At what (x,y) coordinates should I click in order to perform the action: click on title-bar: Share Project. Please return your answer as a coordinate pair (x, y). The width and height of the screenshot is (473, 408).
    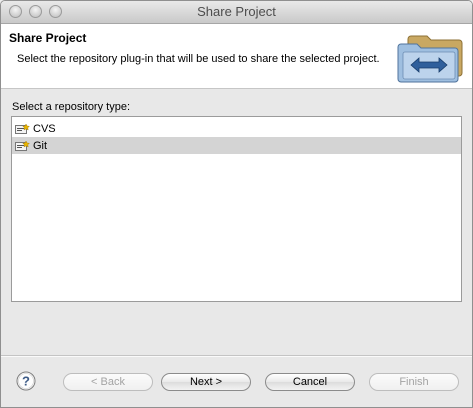
    Looking at the image, I should click on (236, 12).